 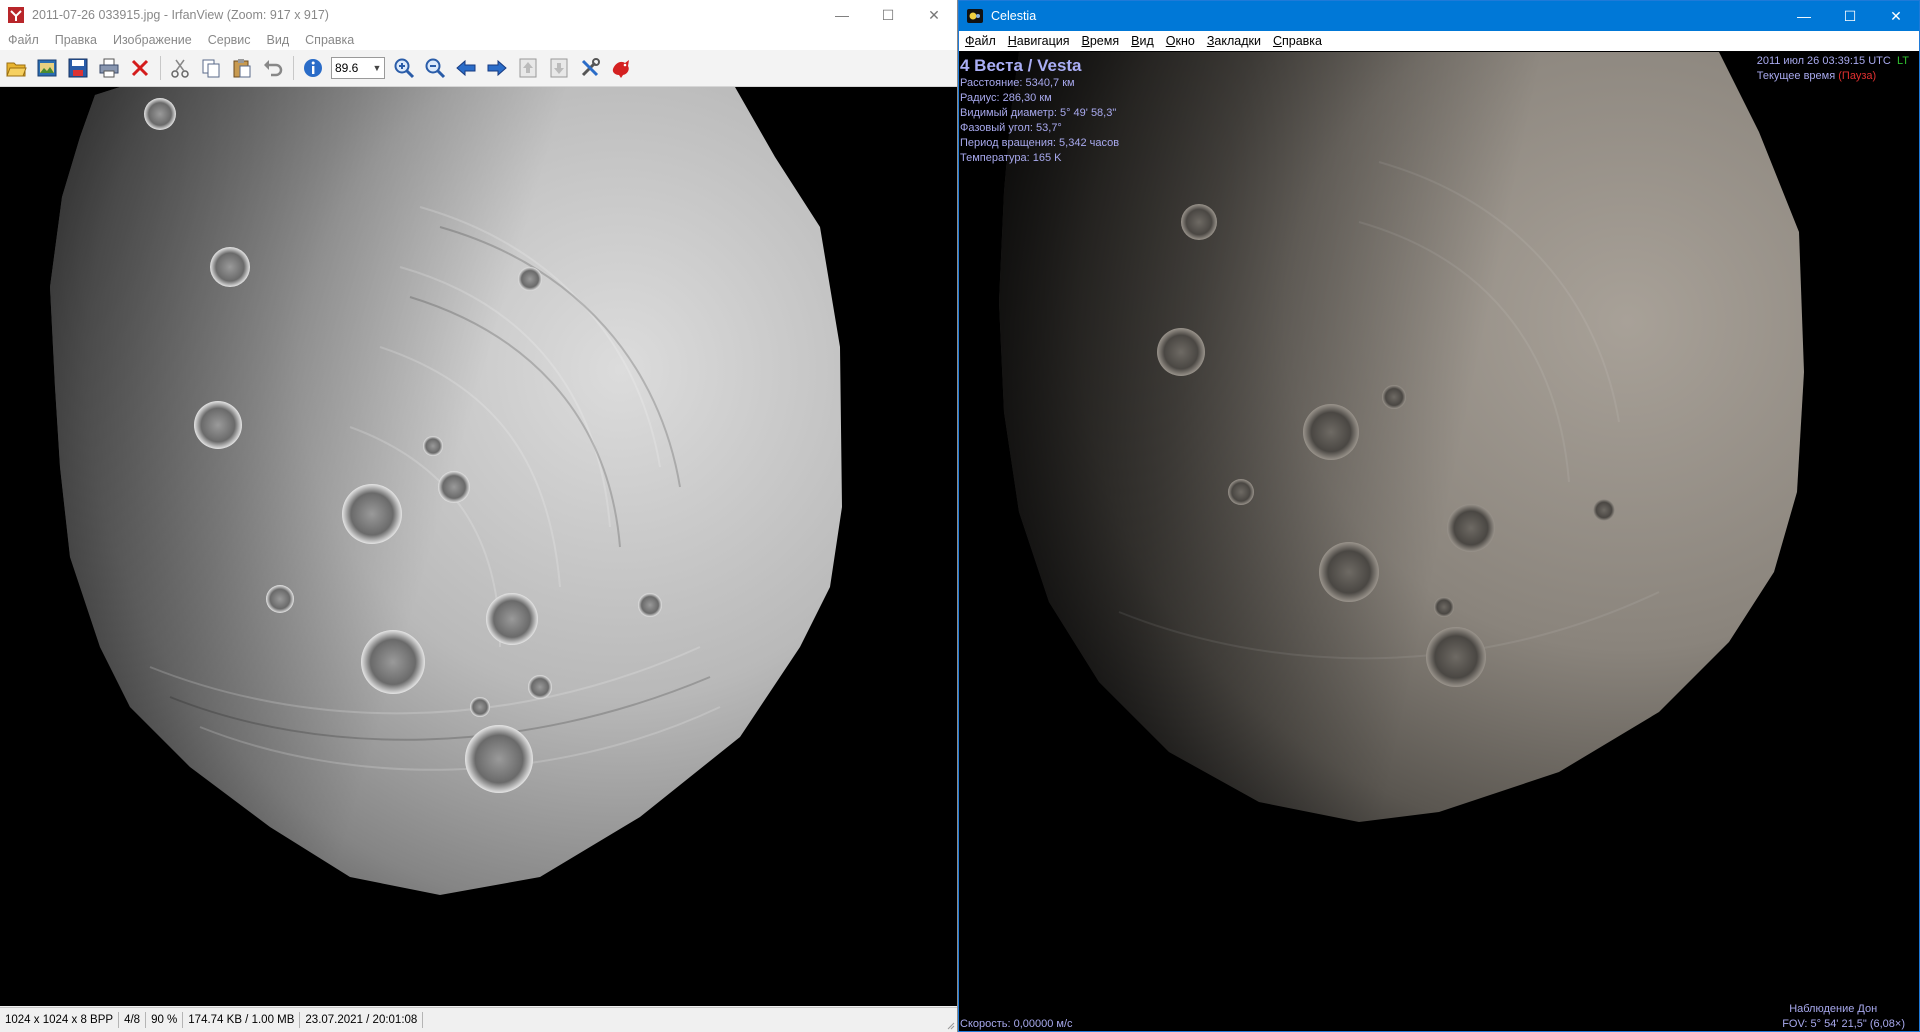 I want to click on apparent-diameter-readout: Видимый диаметр: 5° 49' 58,3", so click(x=1038, y=113).